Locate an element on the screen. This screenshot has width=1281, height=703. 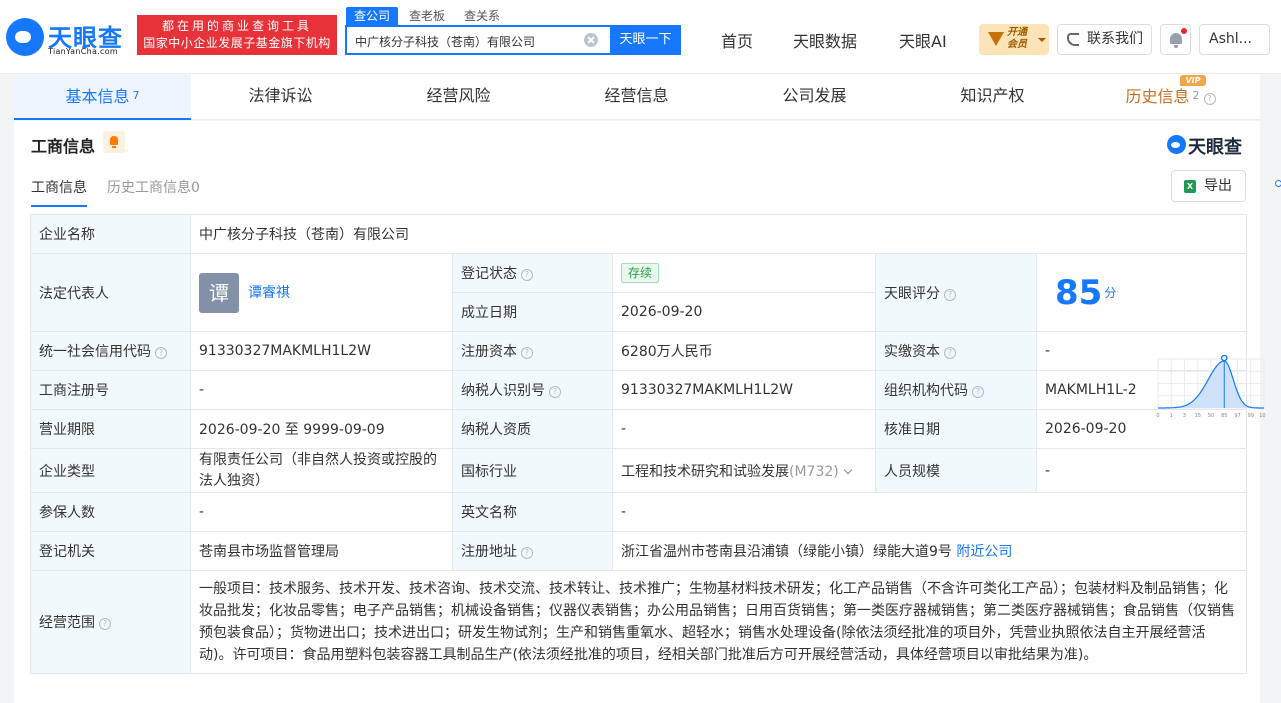
notification-button is located at coordinates (1175, 39).